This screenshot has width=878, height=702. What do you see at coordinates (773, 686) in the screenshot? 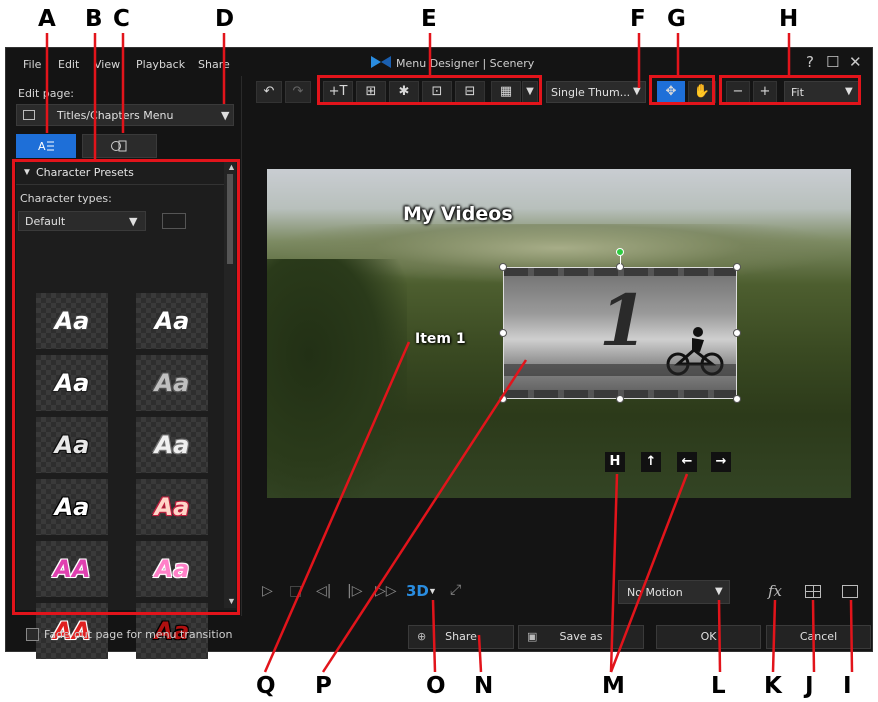
I see `callout-k: K` at bounding box center [773, 686].